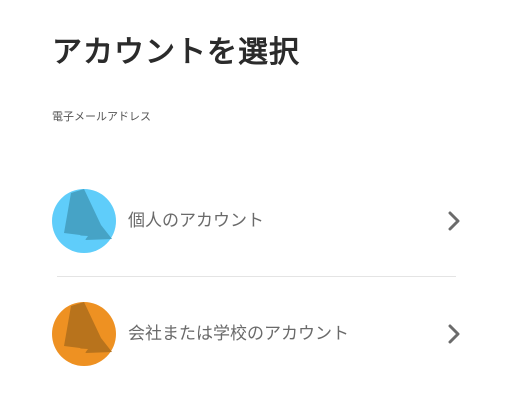  Describe the element at coordinates (176, 52) in the screenshot. I see `page-title: アカウントを選択` at that location.